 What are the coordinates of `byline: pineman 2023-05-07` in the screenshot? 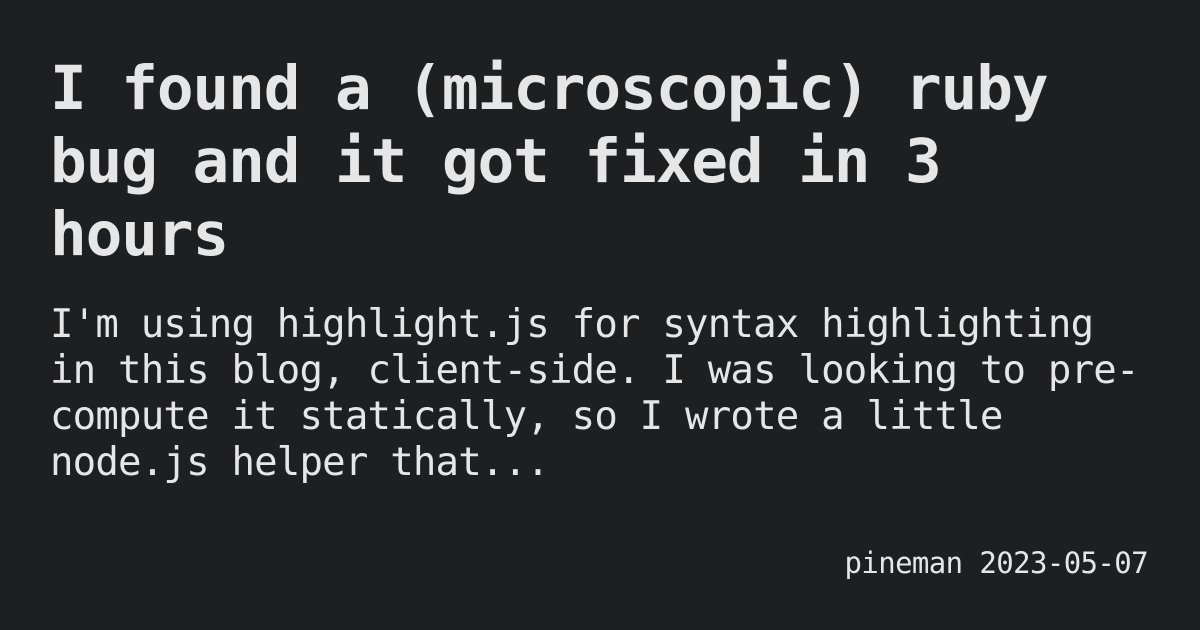 It's located at (996, 563).